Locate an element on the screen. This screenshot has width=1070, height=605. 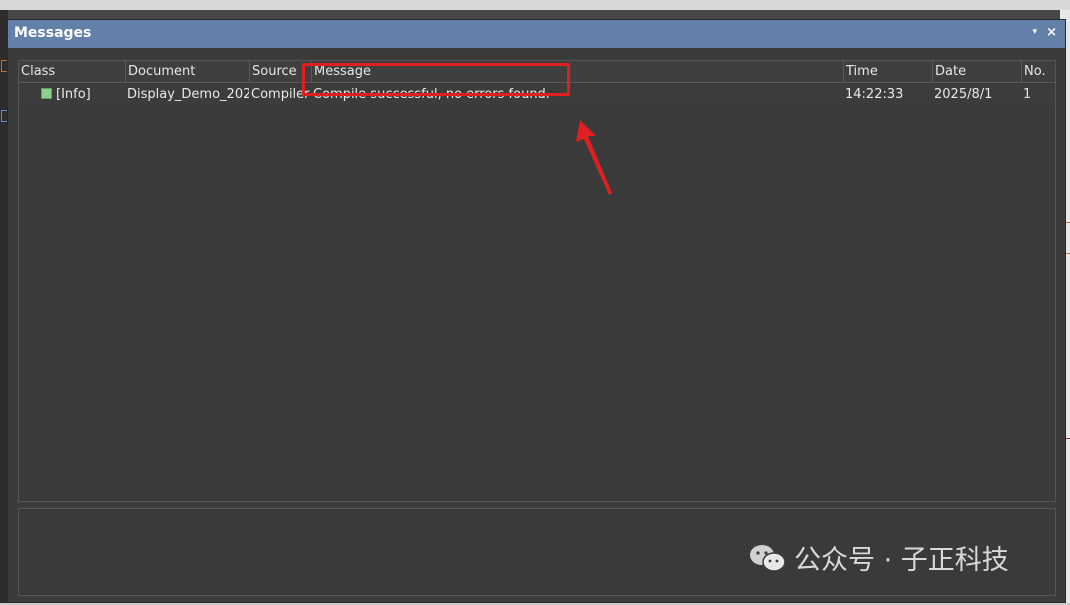
cell-class: [Info] is located at coordinates (82, 95).